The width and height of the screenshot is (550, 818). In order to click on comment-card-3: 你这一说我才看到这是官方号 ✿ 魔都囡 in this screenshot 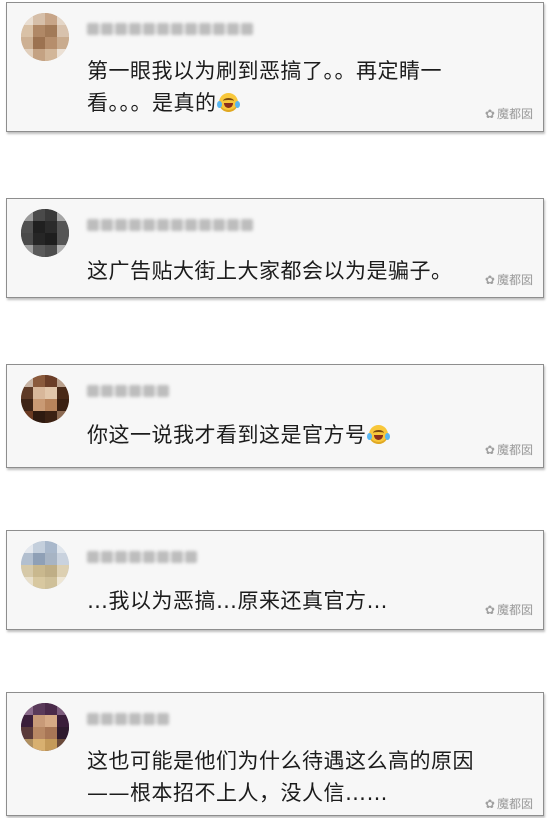, I will do `click(275, 416)`.